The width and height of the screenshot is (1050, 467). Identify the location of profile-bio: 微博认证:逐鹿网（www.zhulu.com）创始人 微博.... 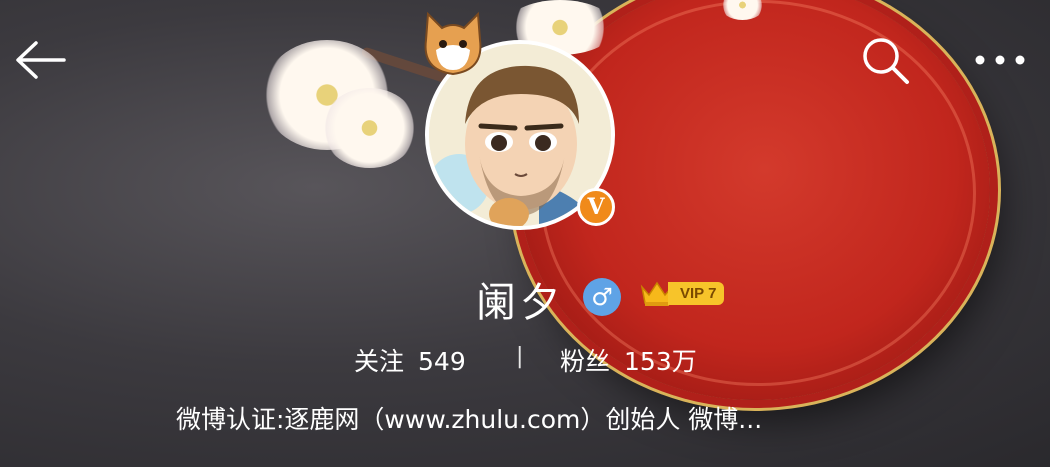
(469, 418).